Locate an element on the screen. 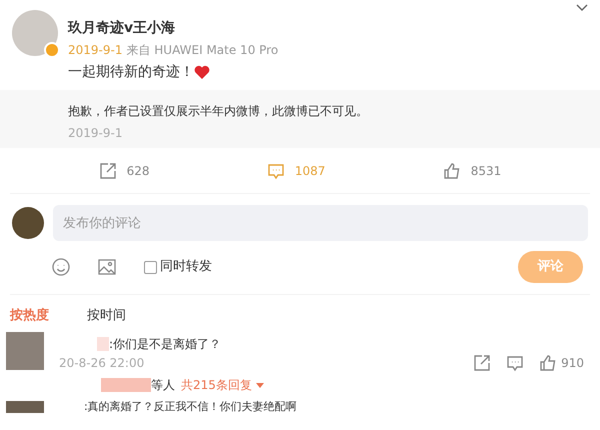 This screenshot has width=600, height=430. comment-input-field: 发布你的评论 is located at coordinates (320, 223).